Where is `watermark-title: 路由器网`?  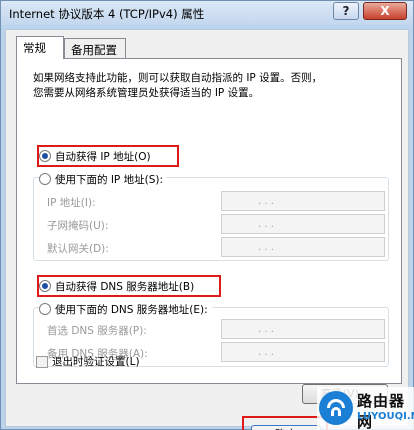 watermark-title: 路由器网 is located at coordinates (381, 411).